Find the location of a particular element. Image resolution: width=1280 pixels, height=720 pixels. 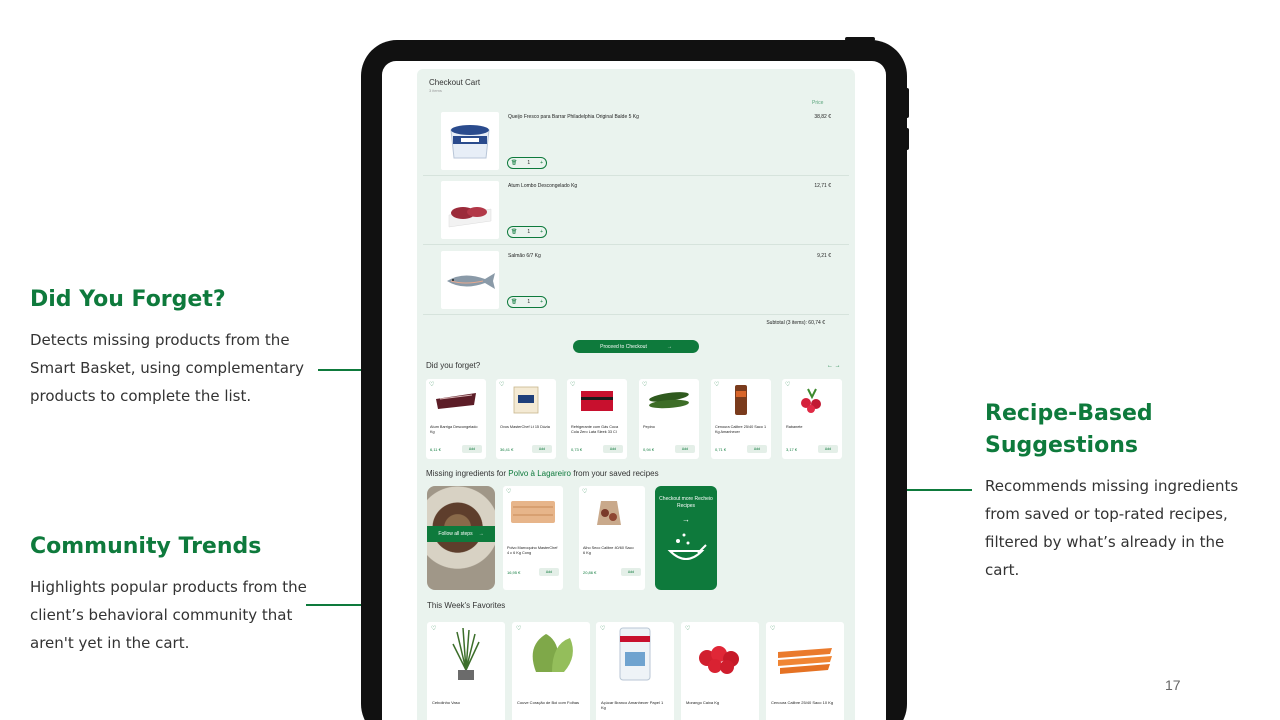

cart-item-name: Atum Lombo Descongelado Kg is located at coordinates (543, 186).